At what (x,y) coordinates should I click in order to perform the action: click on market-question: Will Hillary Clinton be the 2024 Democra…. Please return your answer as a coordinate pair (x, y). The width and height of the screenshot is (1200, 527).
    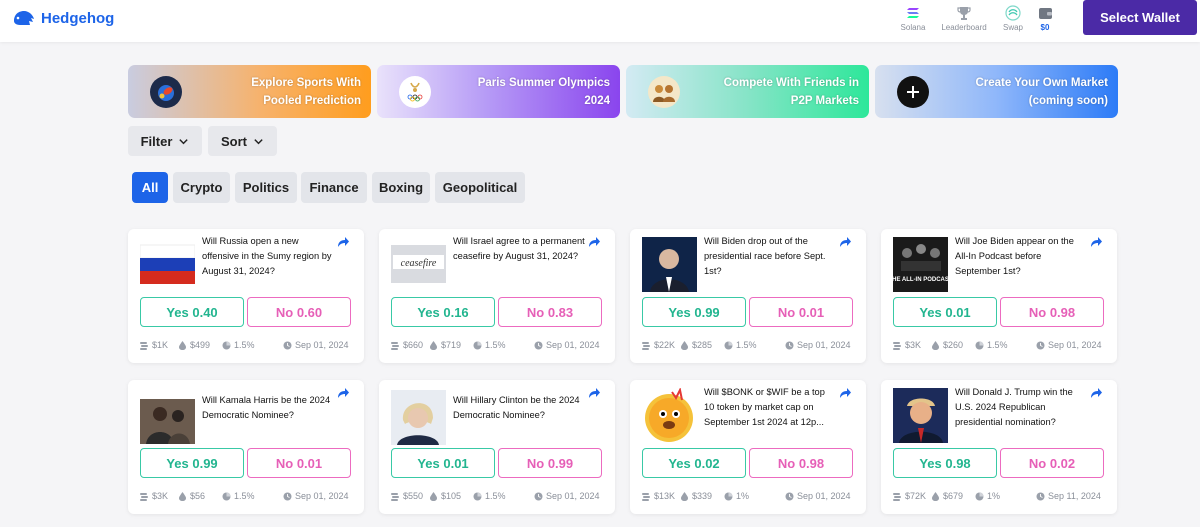
    Looking at the image, I should click on (519, 408).